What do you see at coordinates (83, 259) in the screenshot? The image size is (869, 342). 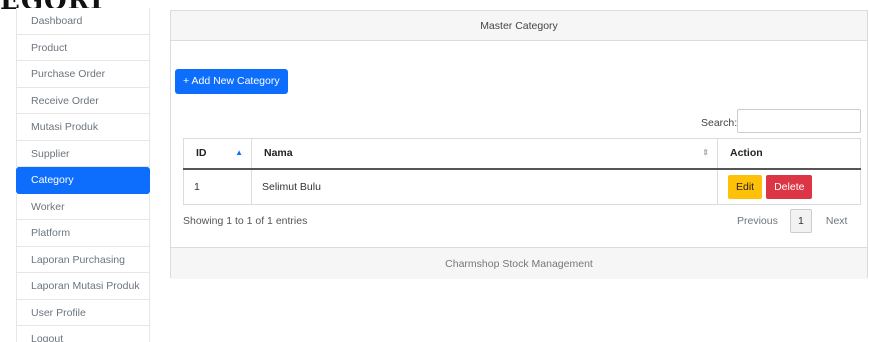 I see `sidebar-item-laporan-purchasing: Laporan Purchasing` at bounding box center [83, 259].